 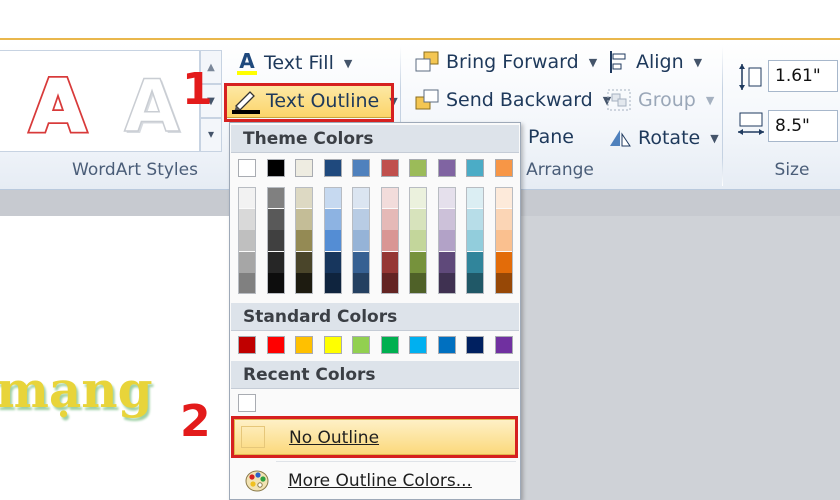 I want to click on standard-colors-heading: Standard Colors, so click(x=375, y=317).